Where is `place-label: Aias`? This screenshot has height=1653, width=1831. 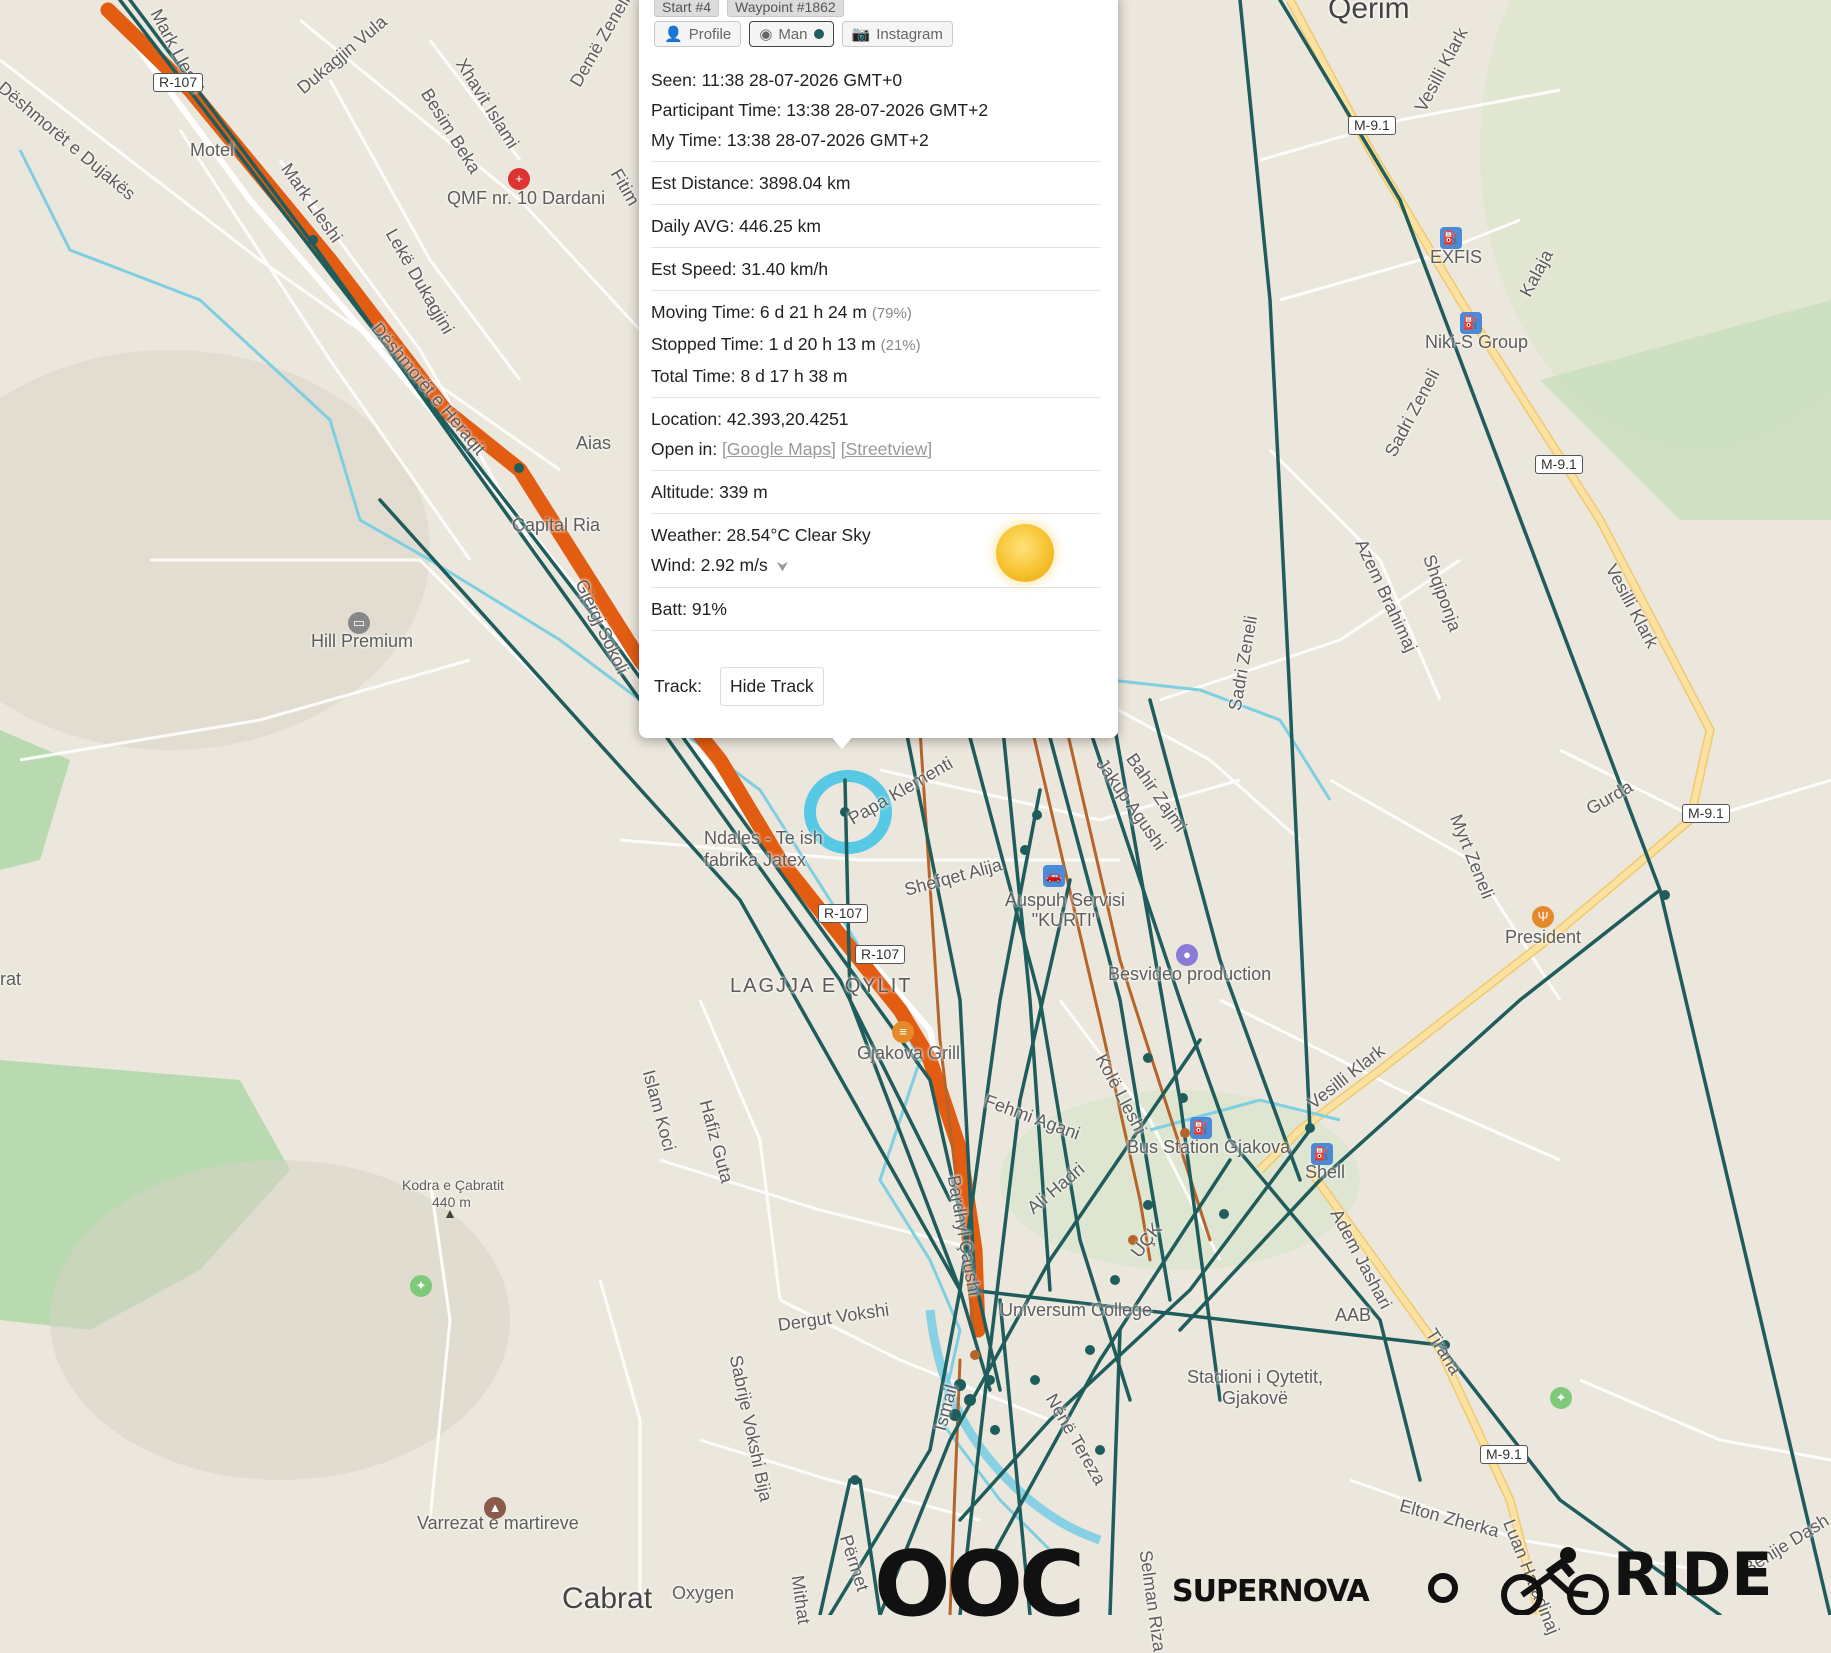
place-label: Aias is located at coordinates (594, 443).